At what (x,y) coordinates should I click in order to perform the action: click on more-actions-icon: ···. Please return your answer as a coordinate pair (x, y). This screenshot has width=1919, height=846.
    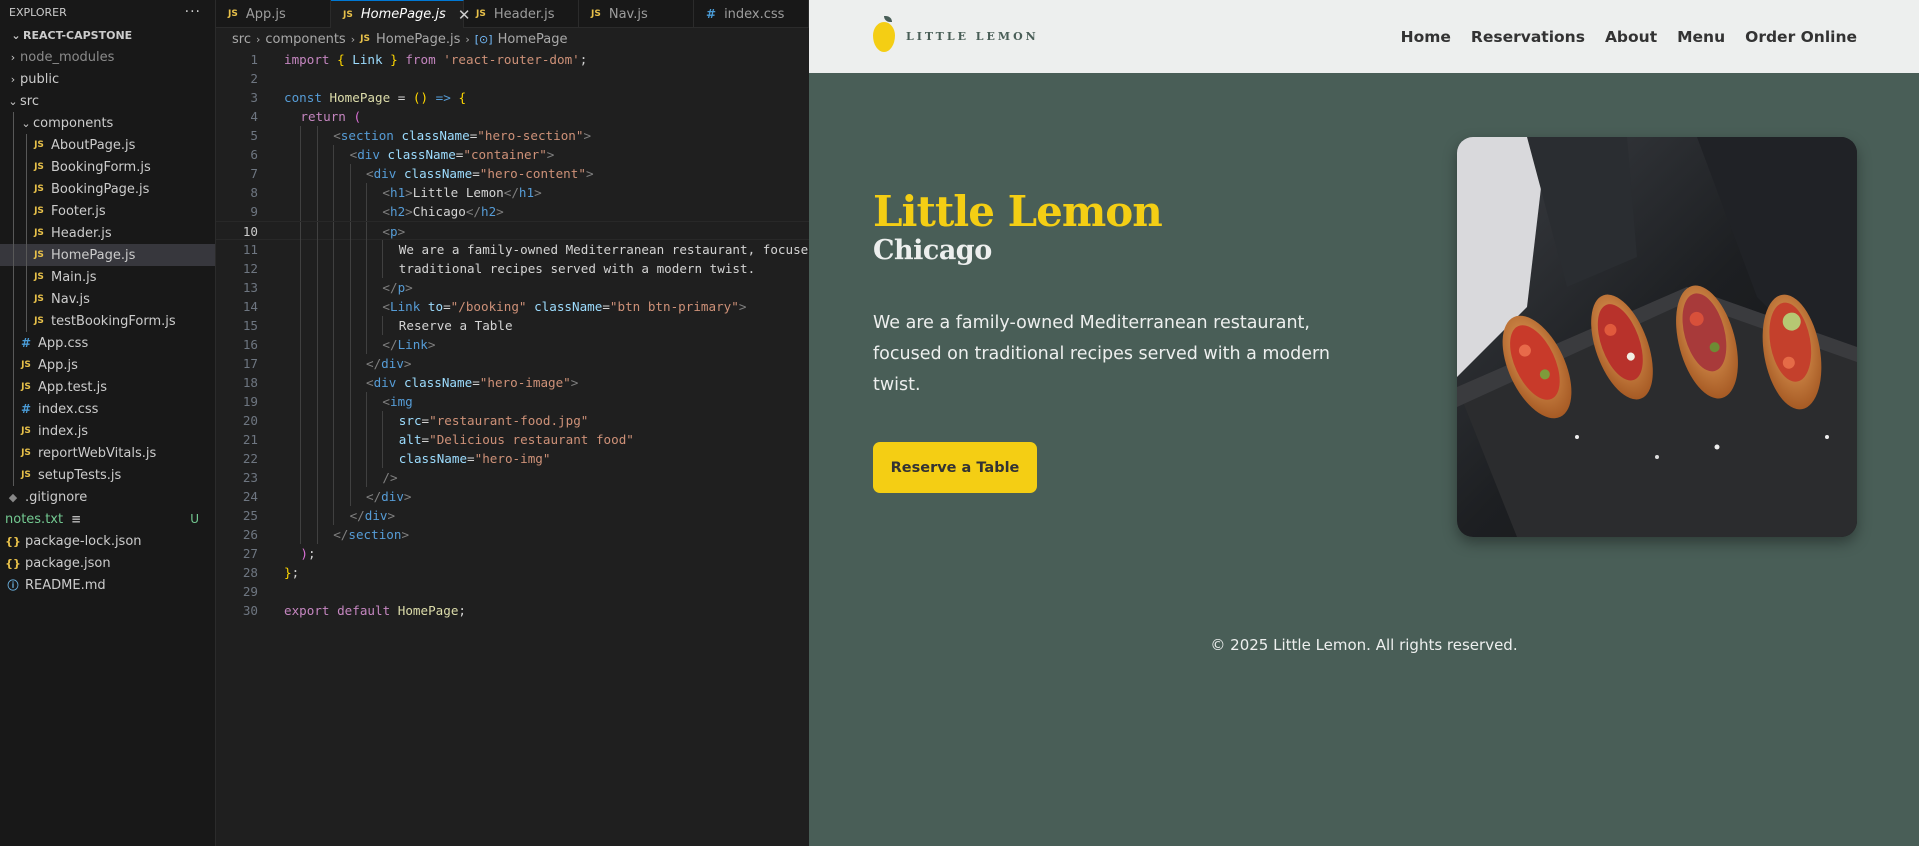
    Looking at the image, I should click on (193, 12).